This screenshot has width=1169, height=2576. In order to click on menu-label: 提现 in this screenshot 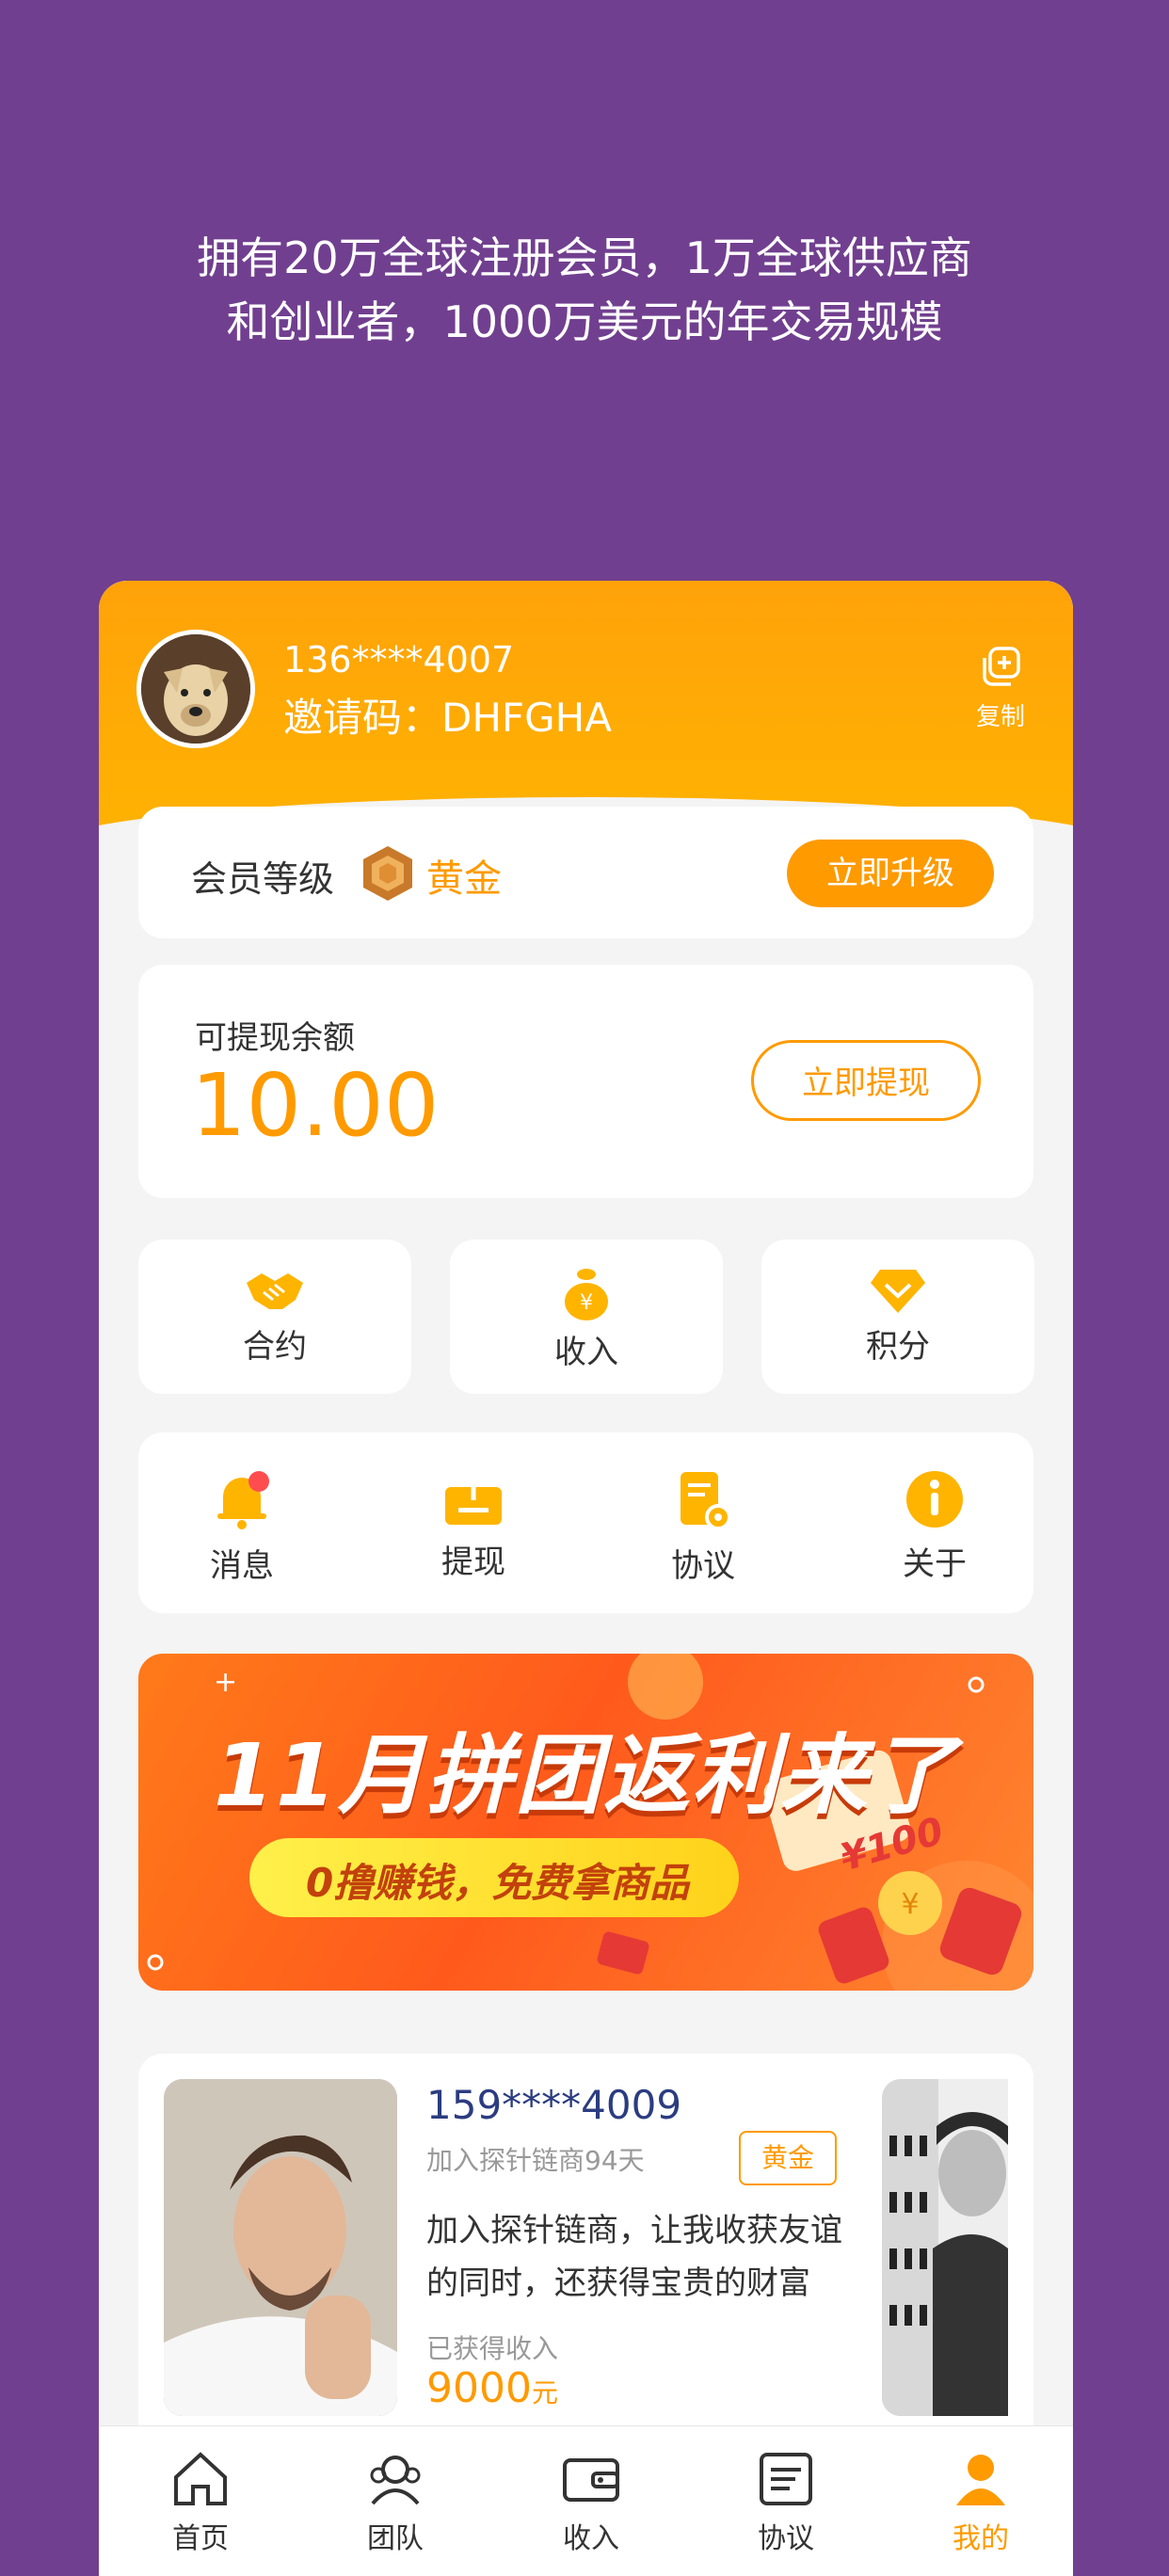, I will do `click(473, 1562)`.